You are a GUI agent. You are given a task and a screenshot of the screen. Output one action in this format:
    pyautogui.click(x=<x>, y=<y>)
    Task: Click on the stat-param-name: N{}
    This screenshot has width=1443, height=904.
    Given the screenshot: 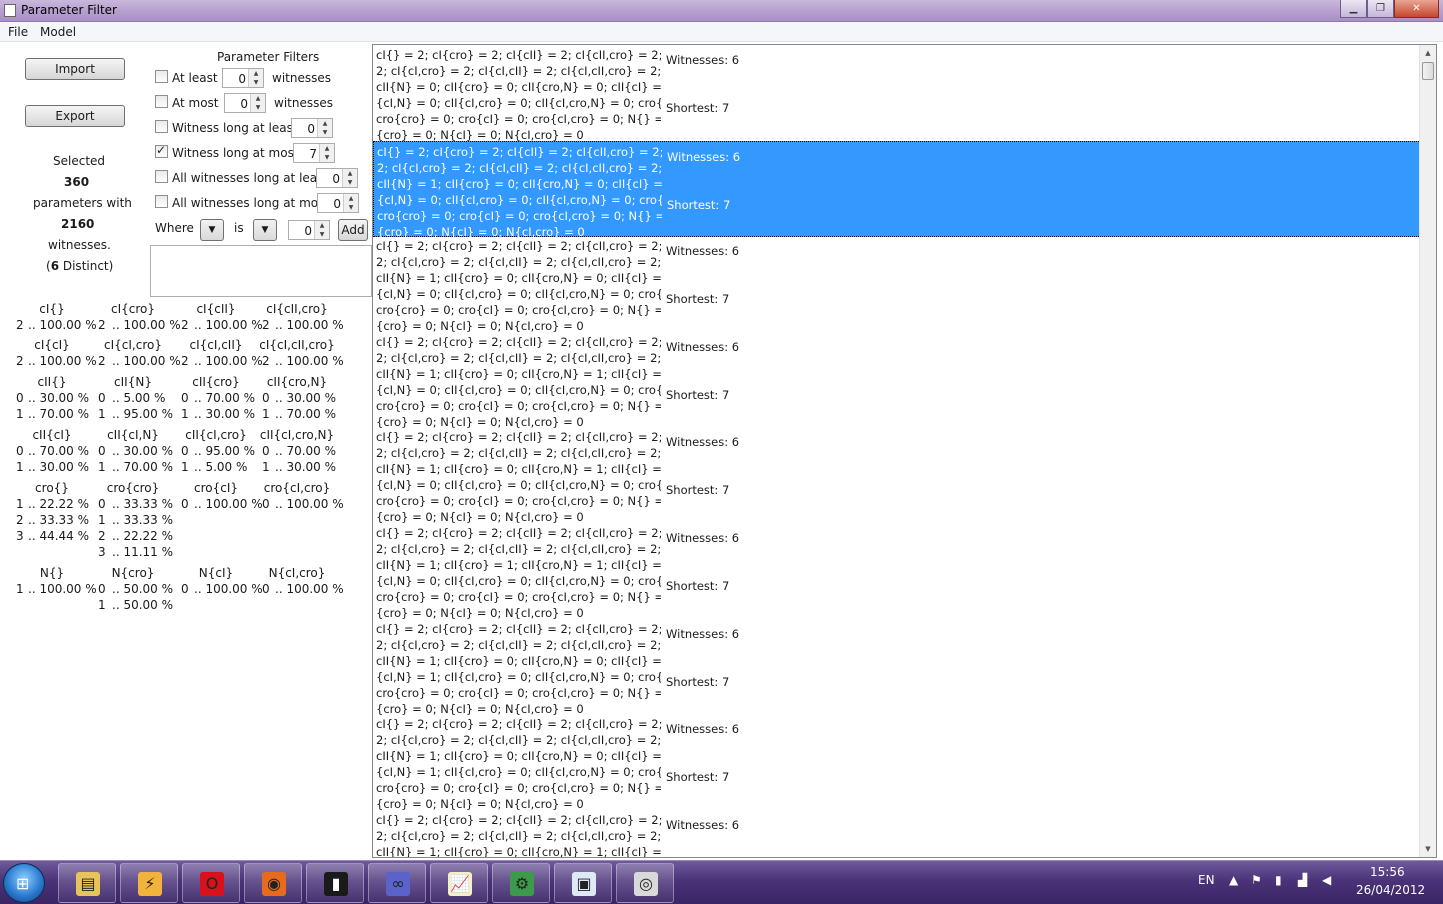 What is the action you would take?
    pyautogui.click(x=52, y=573)
    